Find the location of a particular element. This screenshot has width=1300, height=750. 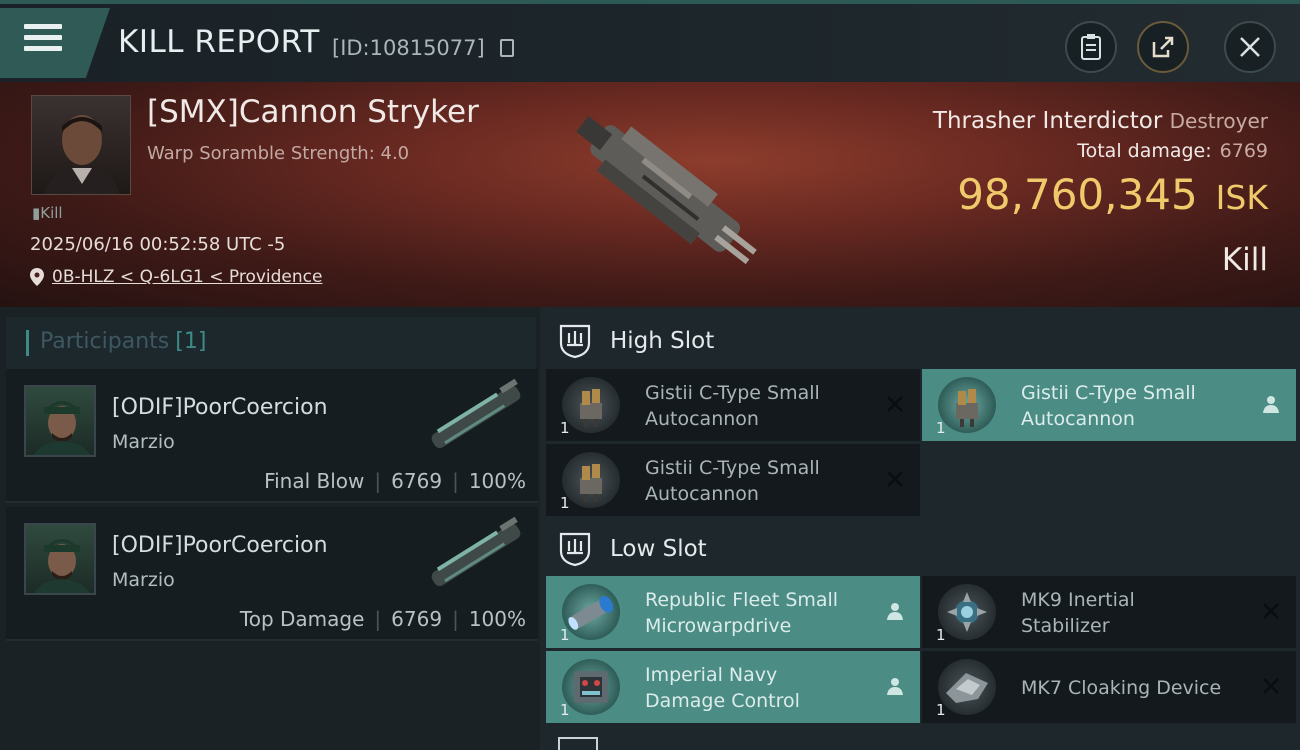

module-name-line1: MK7 Cloaking Device is located at coordinates (1121, 688).